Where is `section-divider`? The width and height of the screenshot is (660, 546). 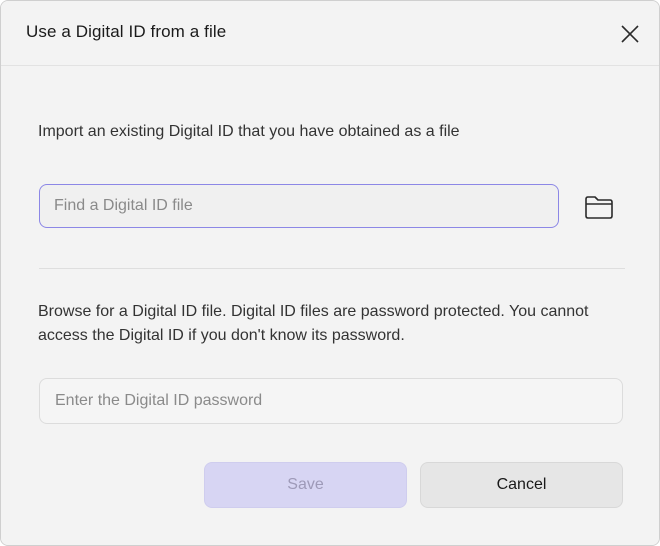 section-divider is located at coordinates (332, 268).